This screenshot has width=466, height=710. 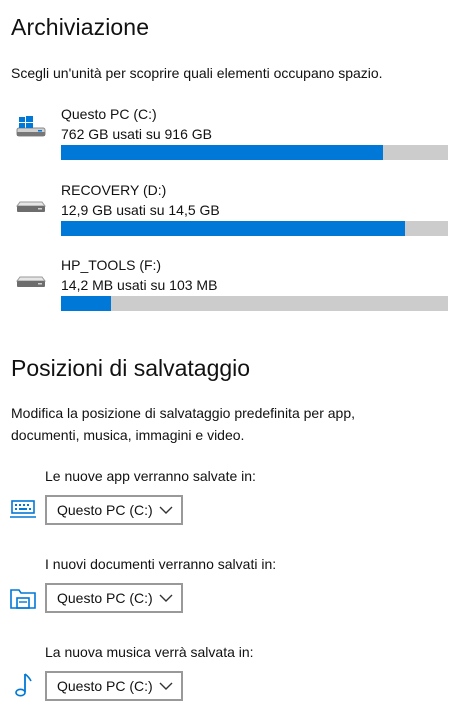 I want to click on drive-usage: 762 GB usati su 916 GB, so click(x=136, y=134).